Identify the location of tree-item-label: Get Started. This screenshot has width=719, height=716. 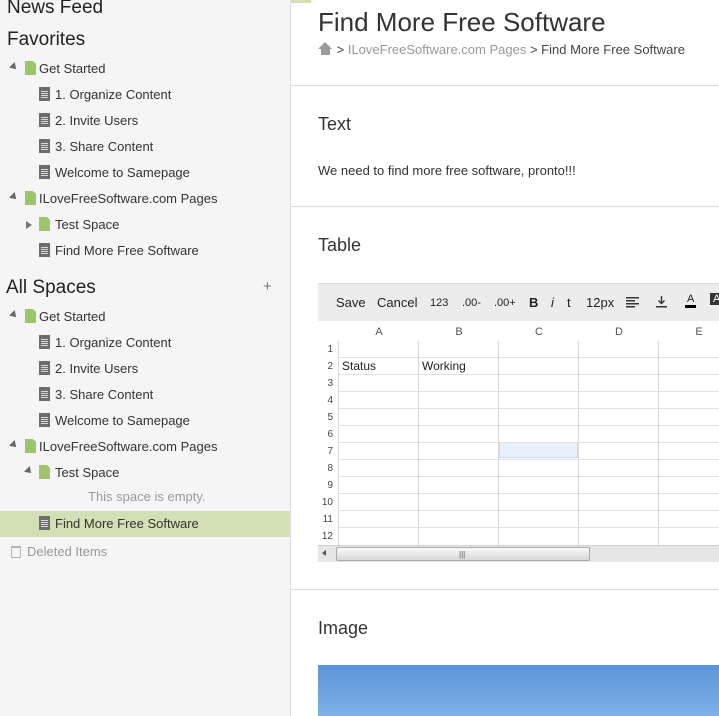
(72, 316).